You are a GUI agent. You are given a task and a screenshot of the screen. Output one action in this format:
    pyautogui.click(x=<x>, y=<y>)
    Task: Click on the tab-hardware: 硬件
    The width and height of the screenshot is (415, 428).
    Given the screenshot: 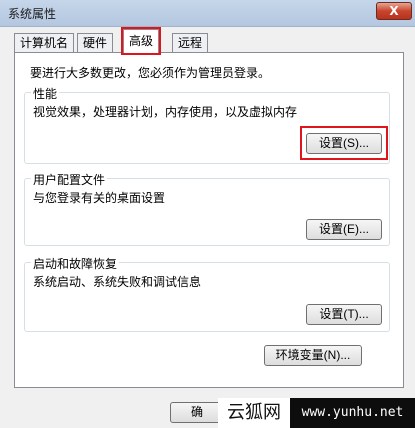 What is the action you would take?
    pyautogui.click(x=95, y=42)
    